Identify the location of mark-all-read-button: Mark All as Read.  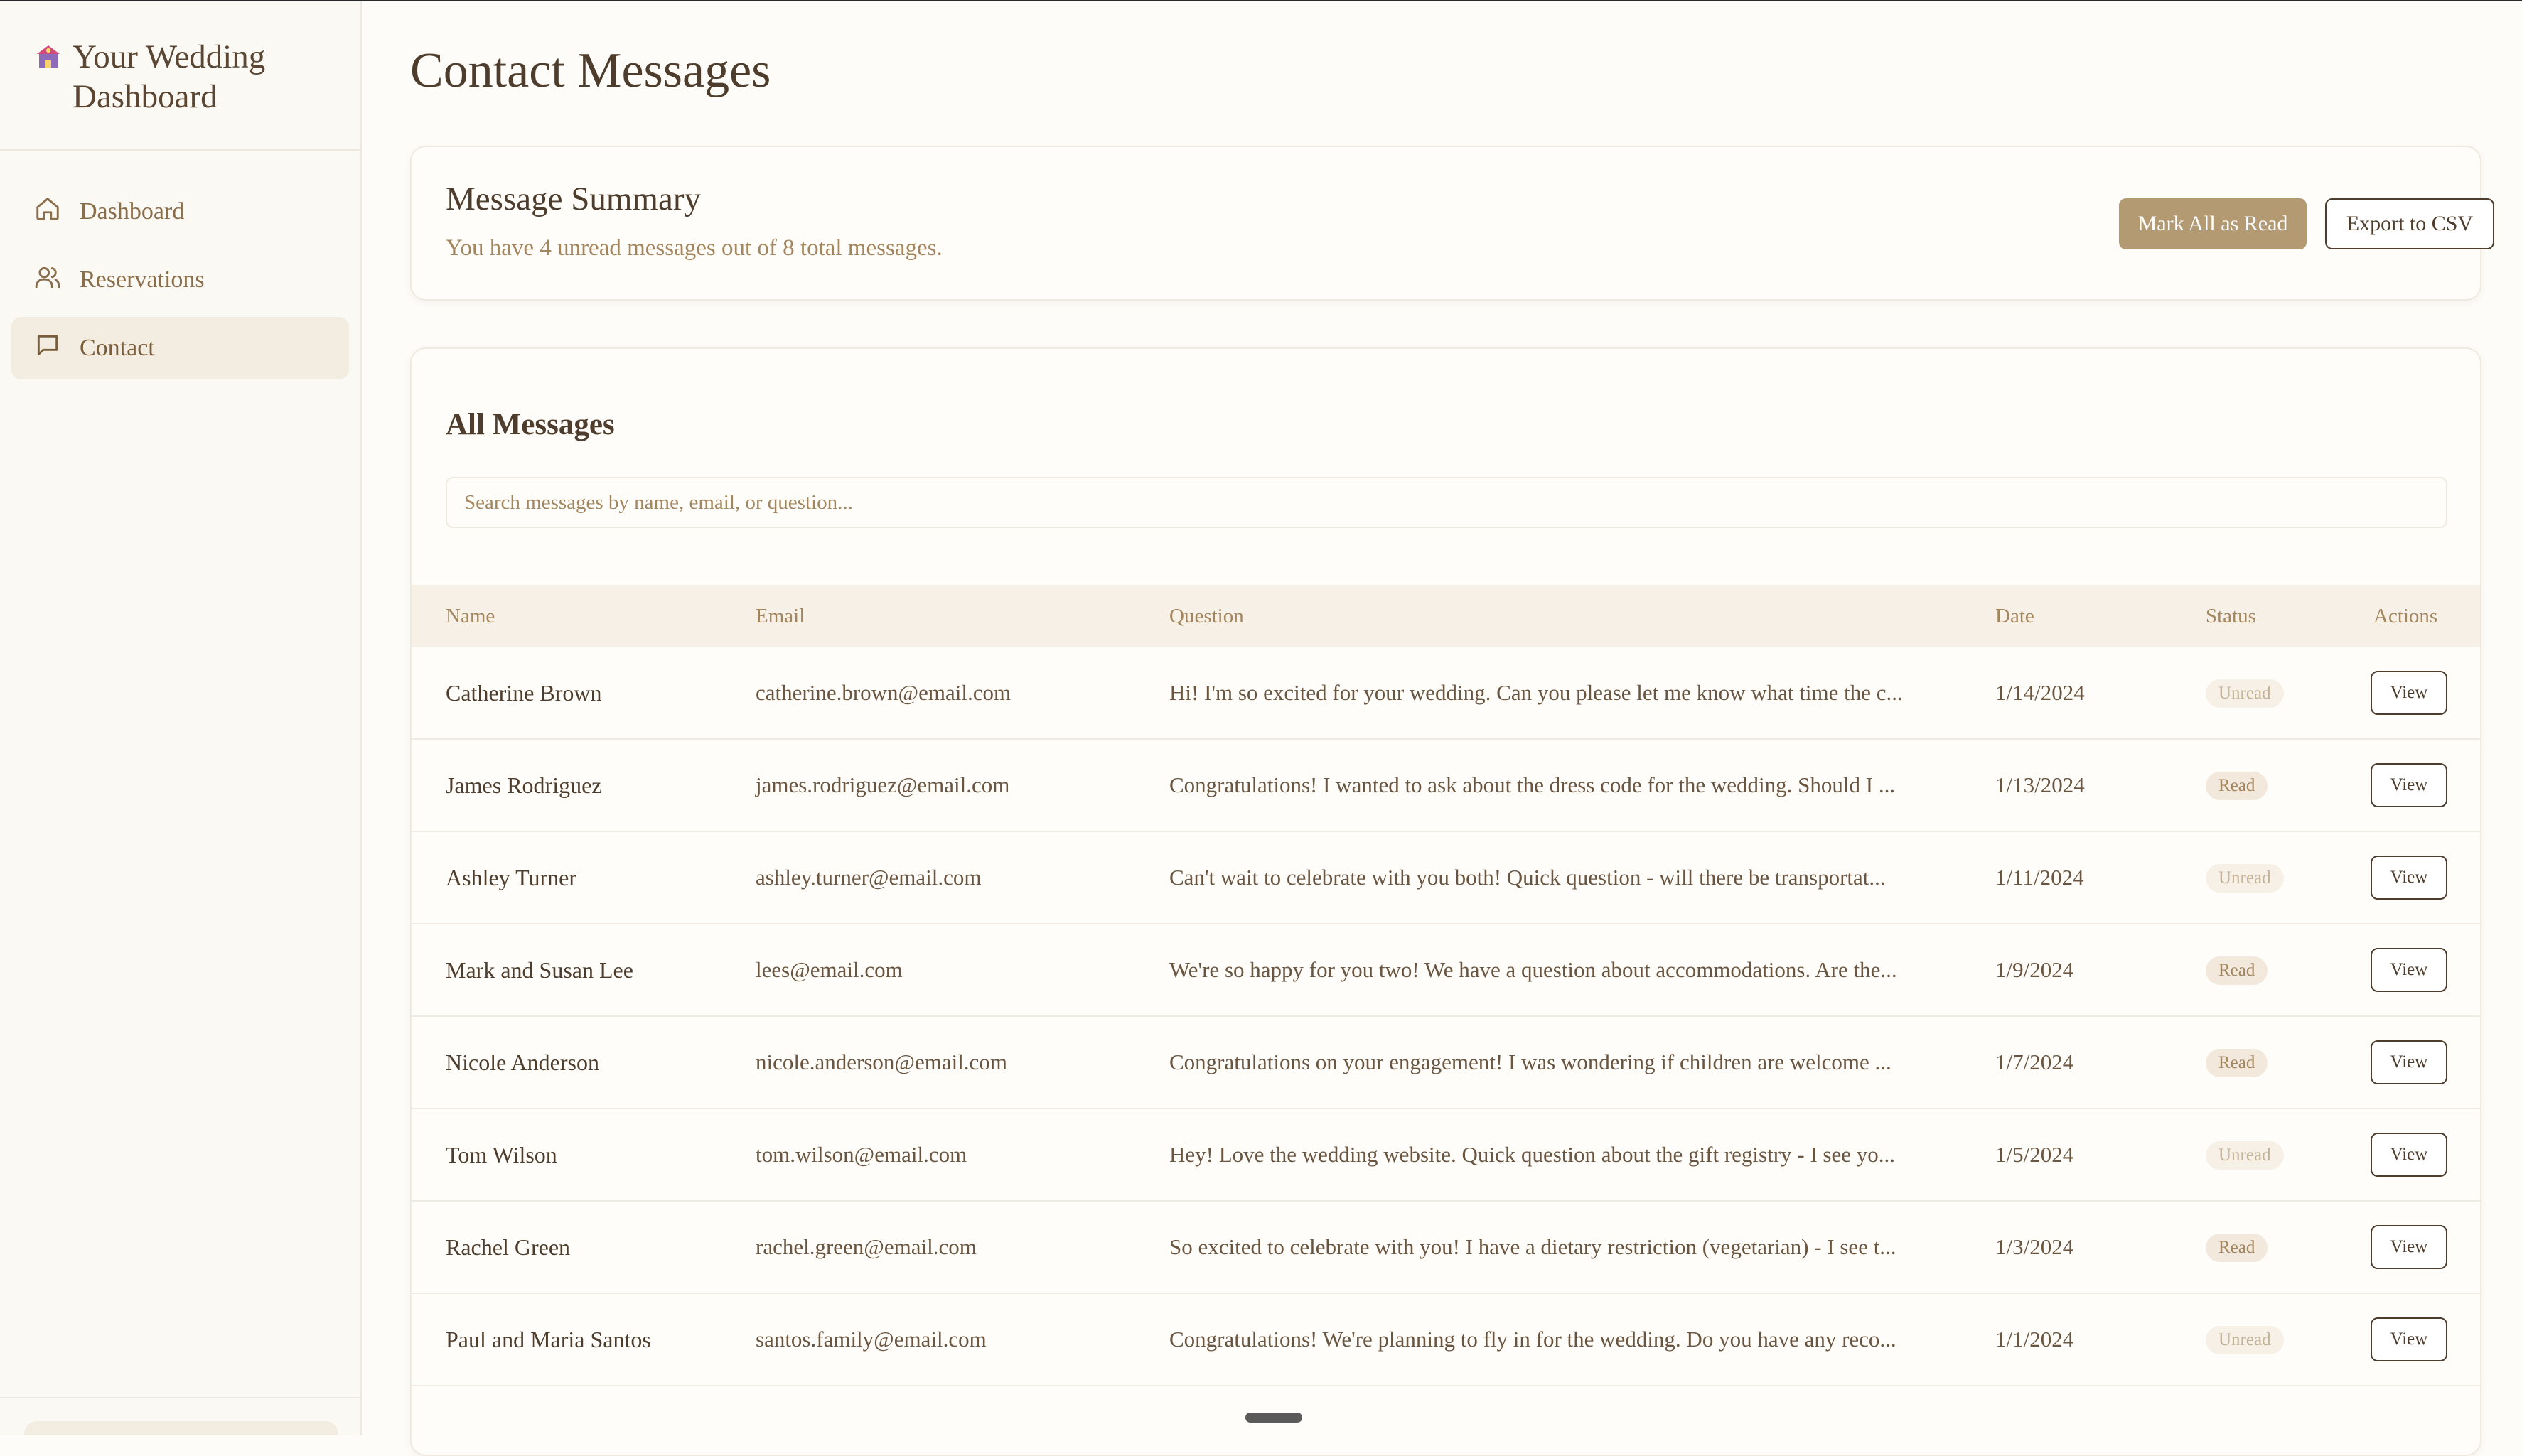
(2213, 223).